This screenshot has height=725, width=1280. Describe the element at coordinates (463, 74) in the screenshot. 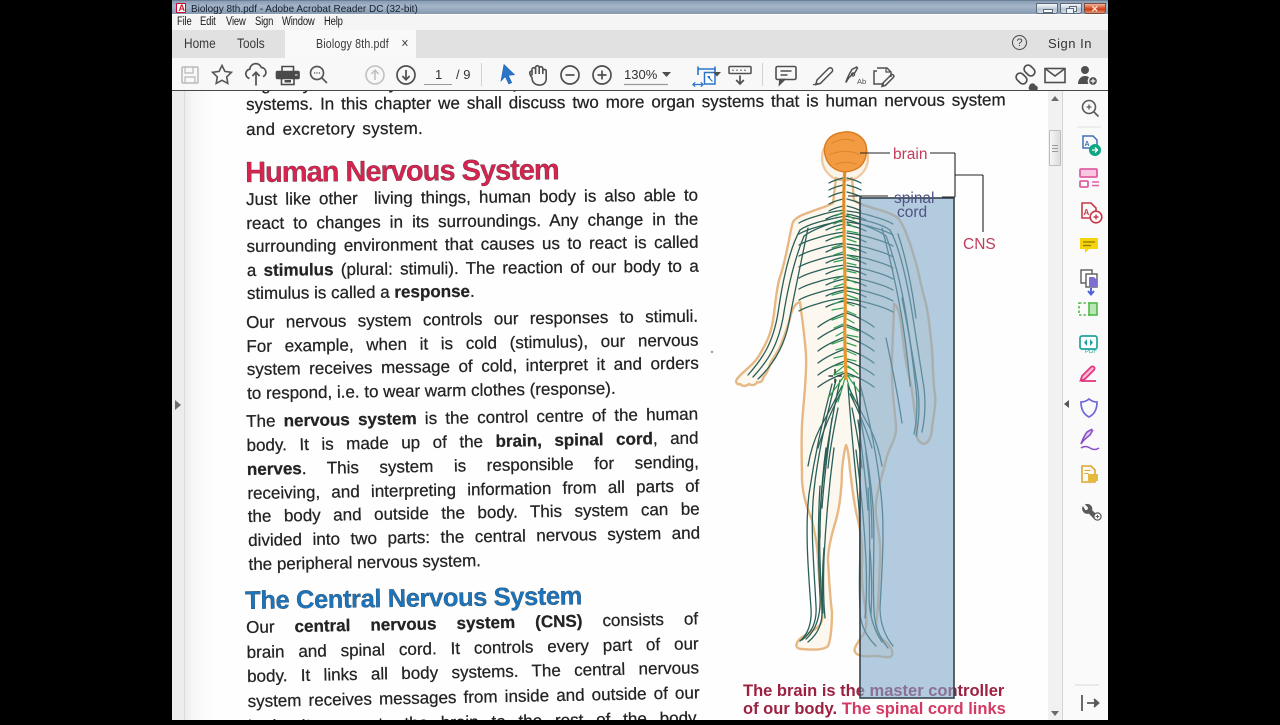

I see `svg-text: / 9` at that location.